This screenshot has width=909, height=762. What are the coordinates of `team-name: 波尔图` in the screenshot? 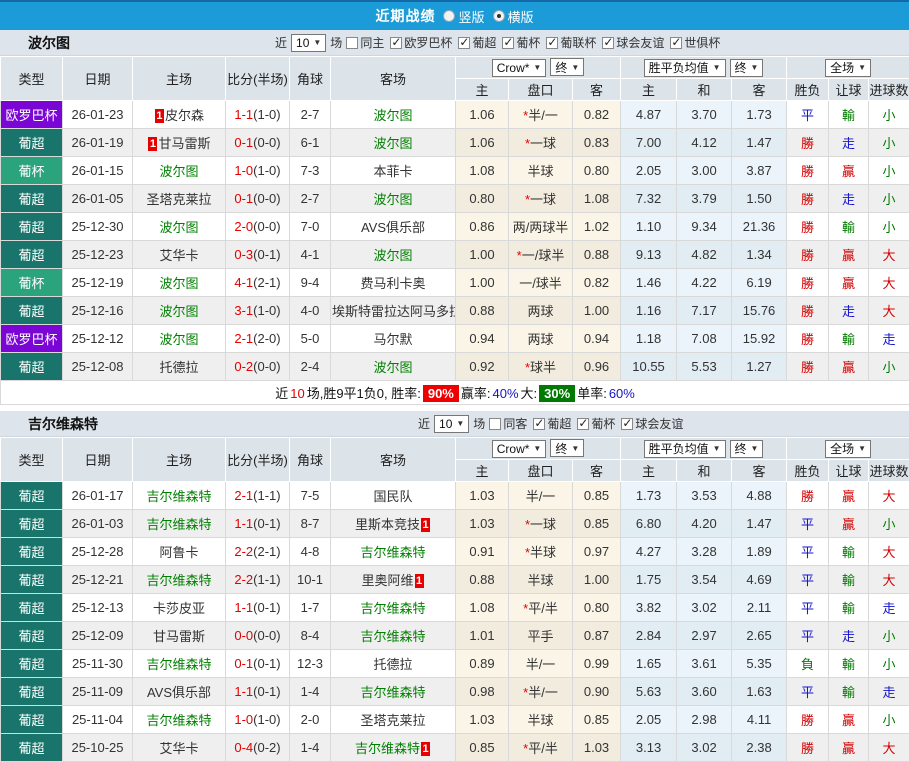 It's located at (49, 43).